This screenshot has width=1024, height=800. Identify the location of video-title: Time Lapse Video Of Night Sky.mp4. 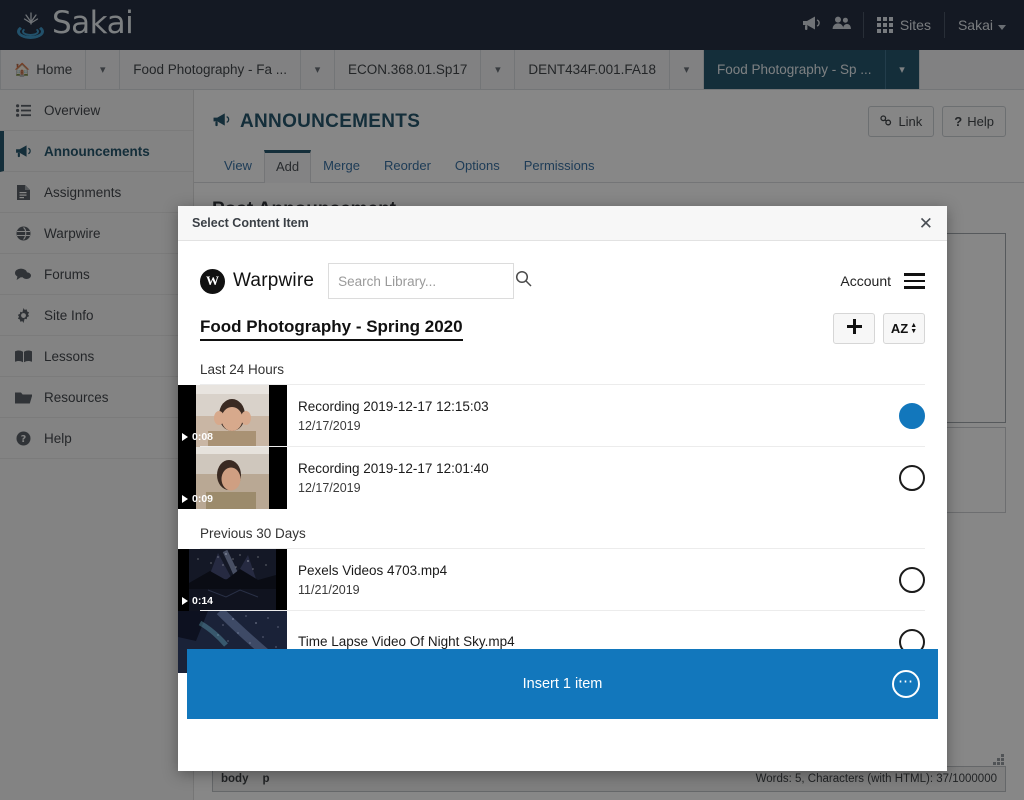
(406, 641).